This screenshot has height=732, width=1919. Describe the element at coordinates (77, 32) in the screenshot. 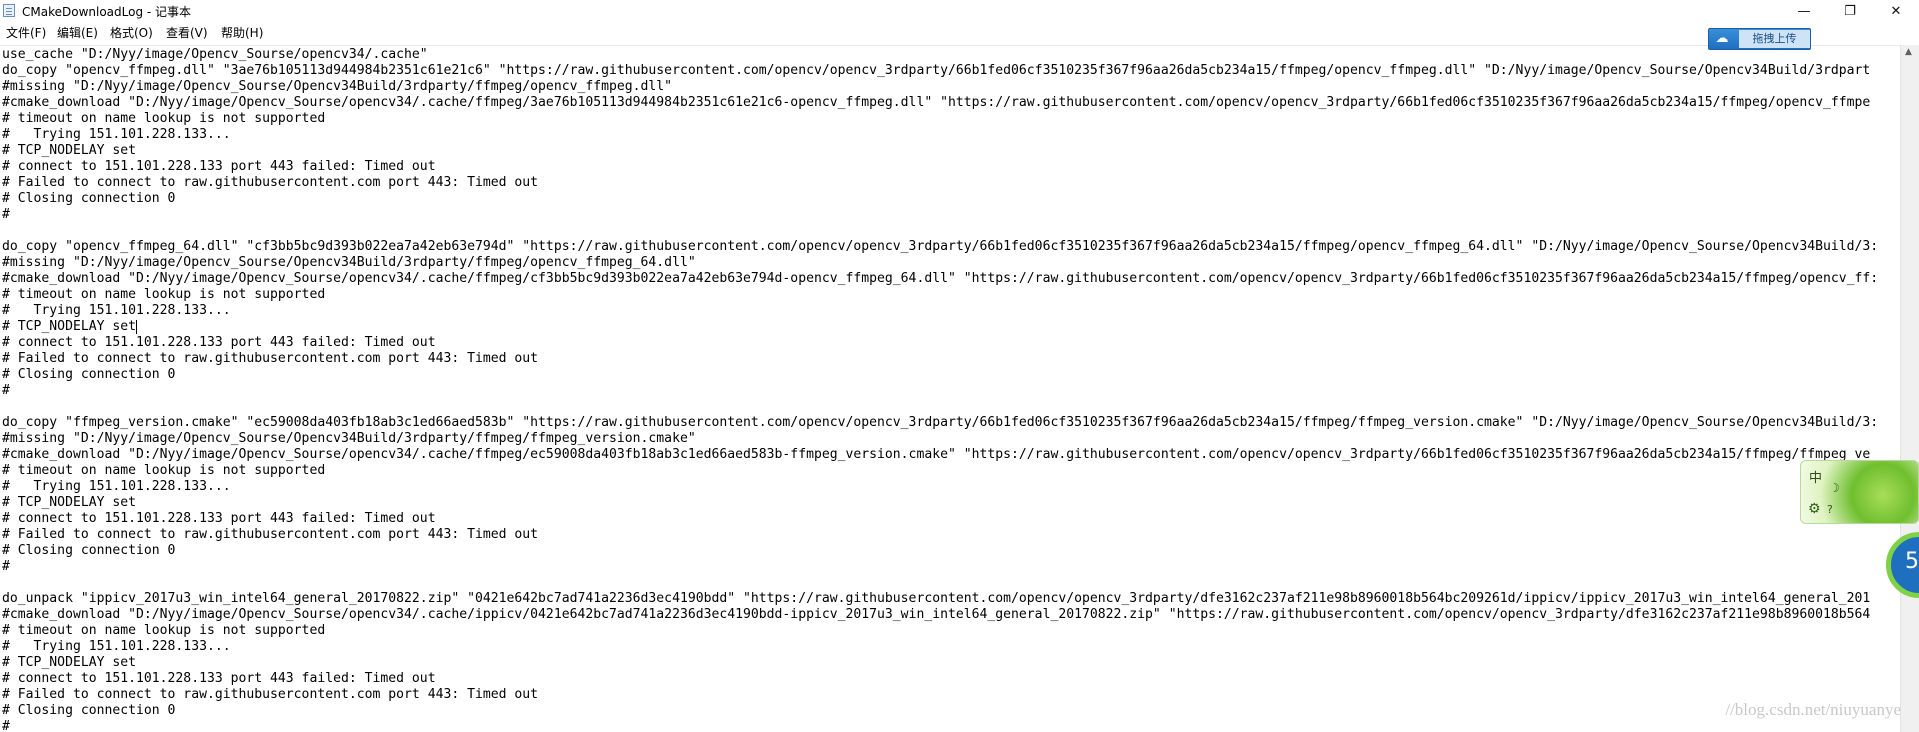

I see `menu-edit: 编辑(E)` at that location.